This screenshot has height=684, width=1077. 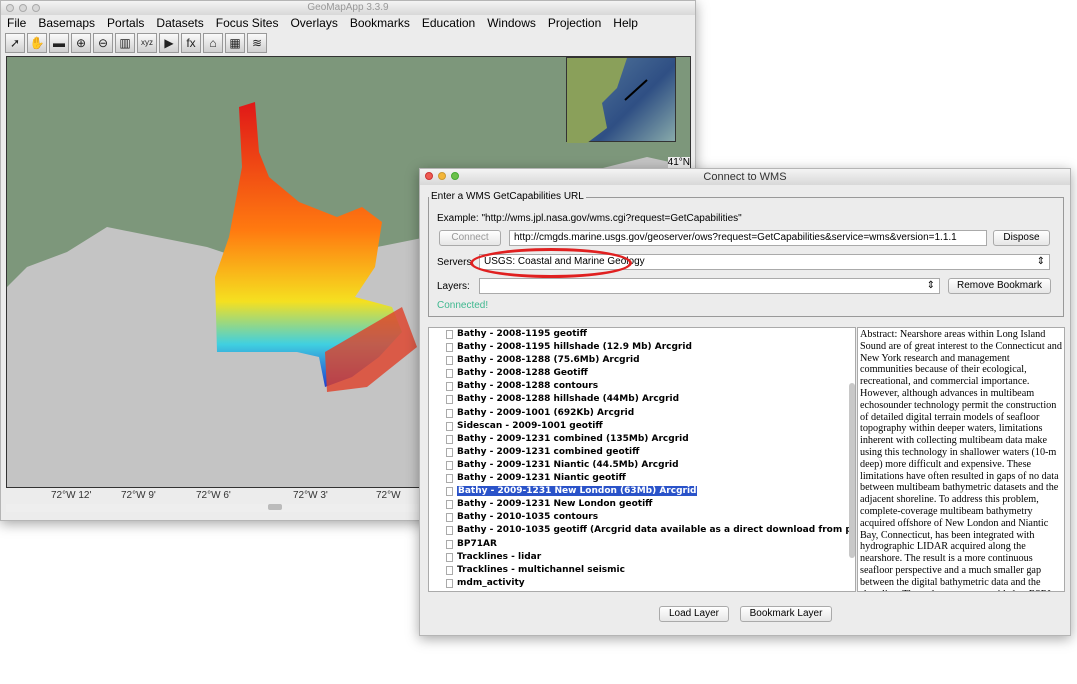 I want to click on layer-list-item: mdm_activity, so click(x=642, y=583).